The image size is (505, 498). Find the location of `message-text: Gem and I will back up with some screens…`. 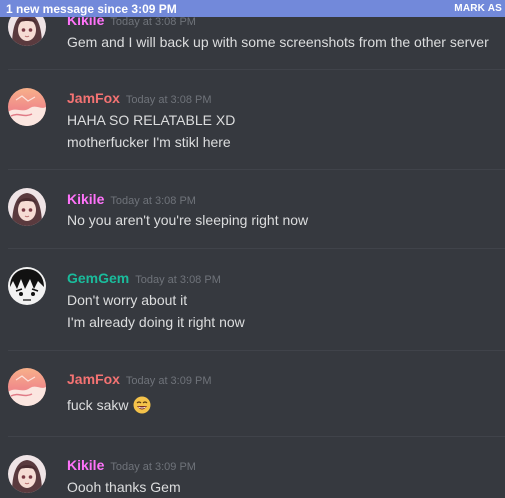

message-text: Gem and I will back up with some screens… is located at coordinates (278, 42).